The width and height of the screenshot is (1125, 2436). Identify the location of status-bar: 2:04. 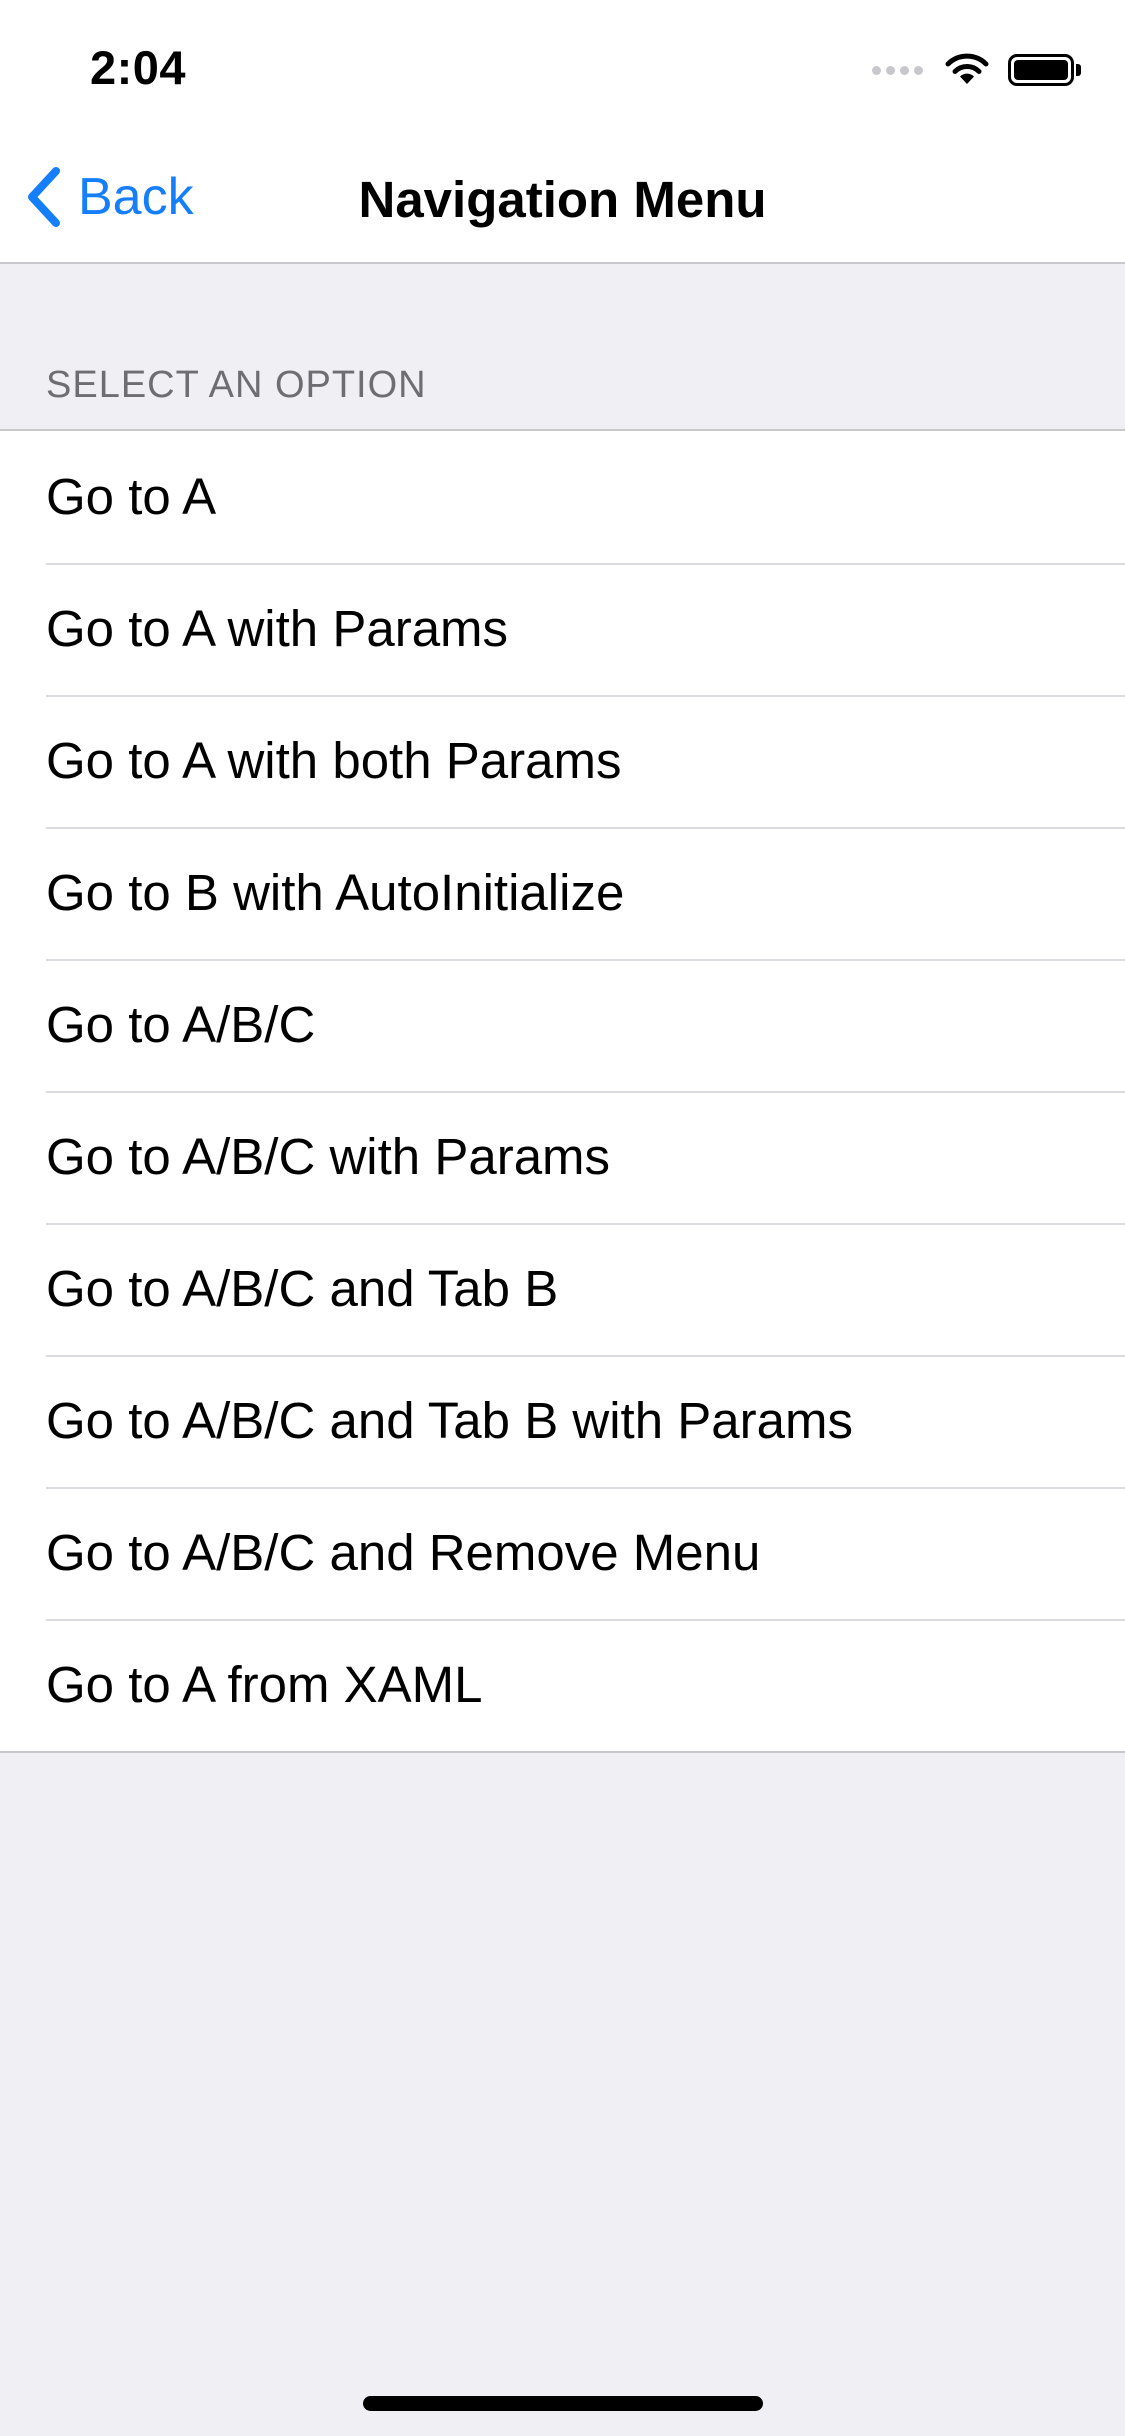
(562, 66).